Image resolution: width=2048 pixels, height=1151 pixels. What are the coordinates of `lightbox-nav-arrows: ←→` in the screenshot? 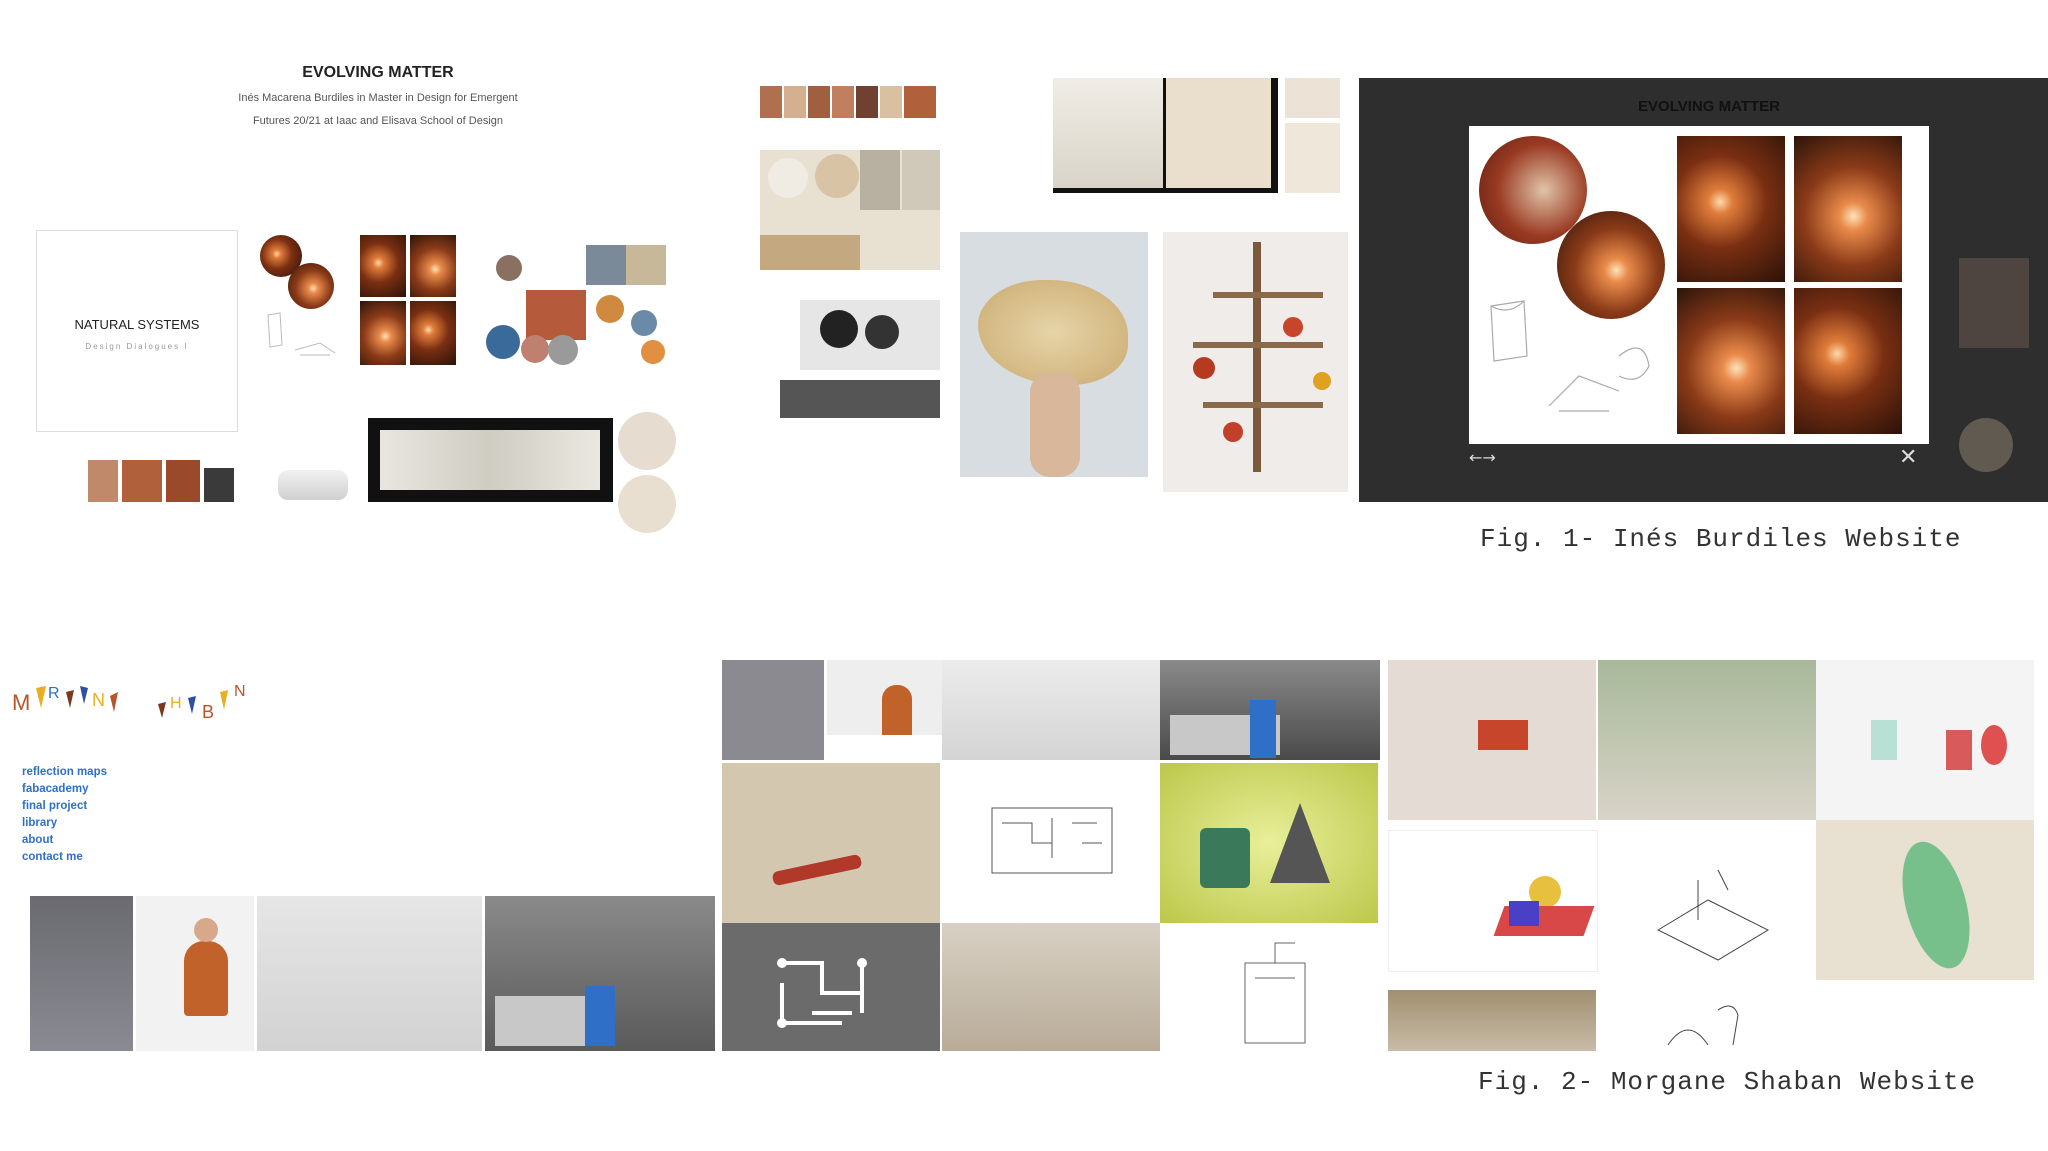 It's located at (1482, 457).